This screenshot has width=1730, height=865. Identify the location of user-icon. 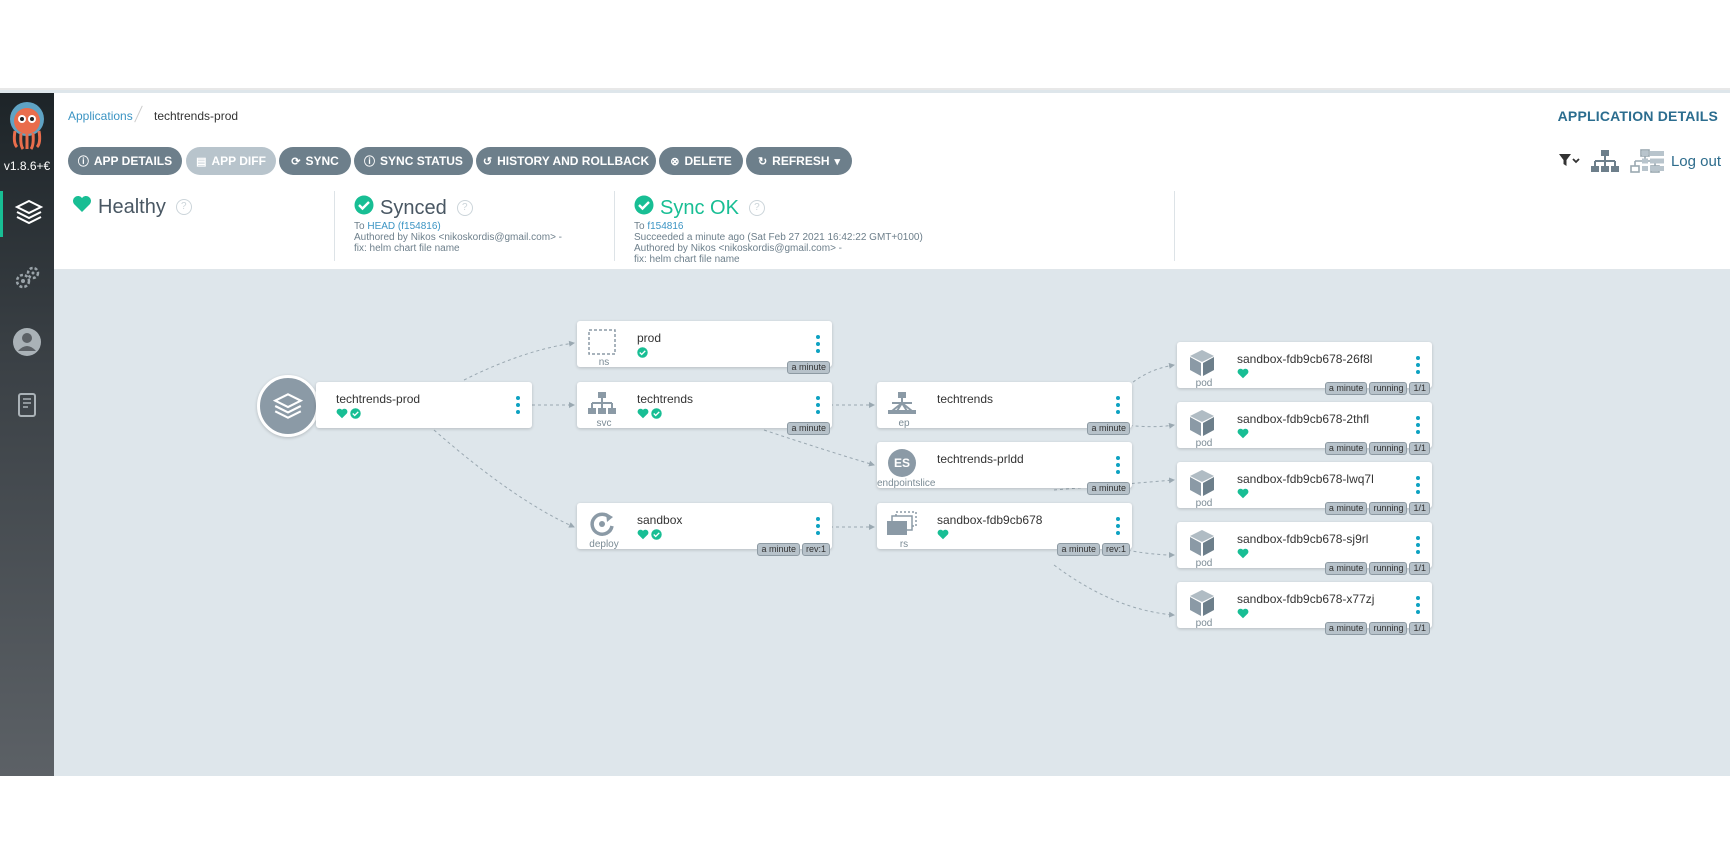
(27, 344).